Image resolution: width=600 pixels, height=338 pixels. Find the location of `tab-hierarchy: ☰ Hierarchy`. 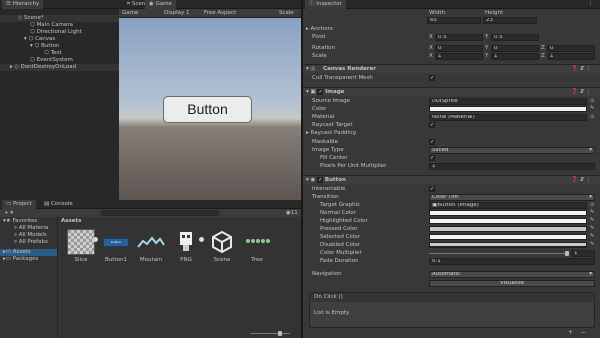

tab-hierarchy: ☰ Hierarchy is located at coordinates (23, 4).